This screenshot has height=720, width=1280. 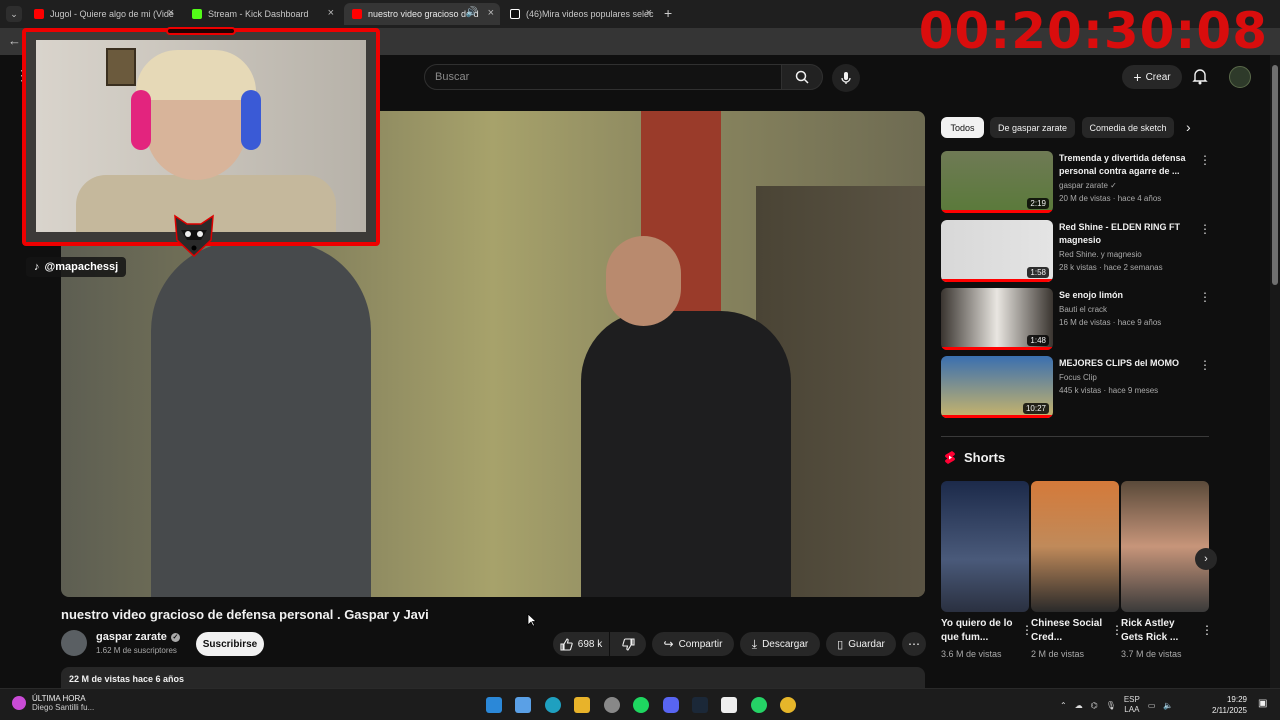 What do you see at coordinates (1158, 77) in the screenshot?
I see `create-label: Crear` at bounding box center [1158, 77].